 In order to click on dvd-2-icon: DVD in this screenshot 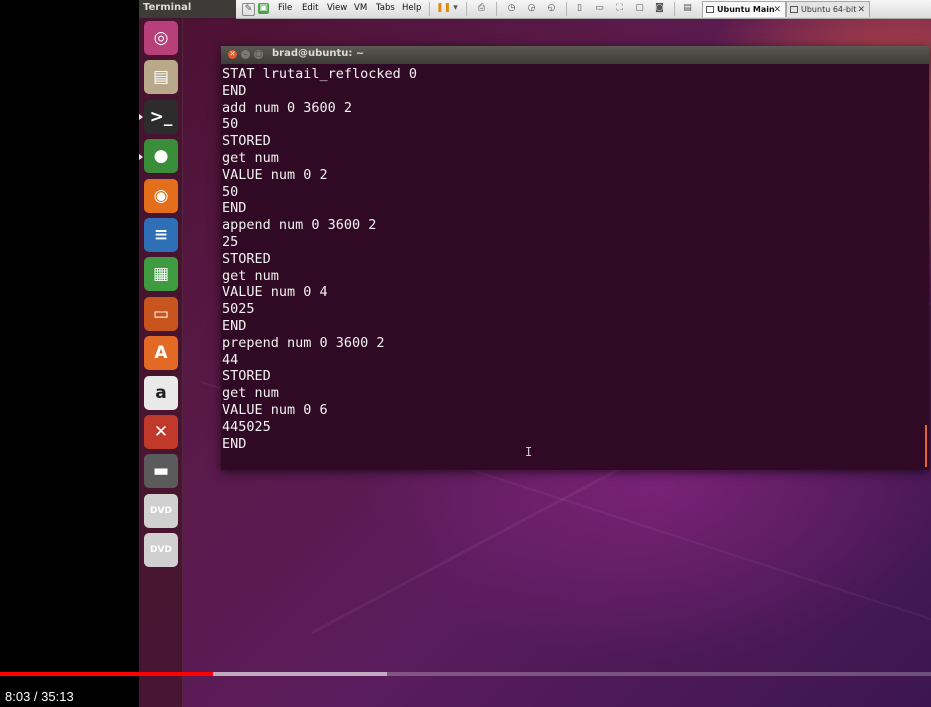, I will do `click(161, 550)`.